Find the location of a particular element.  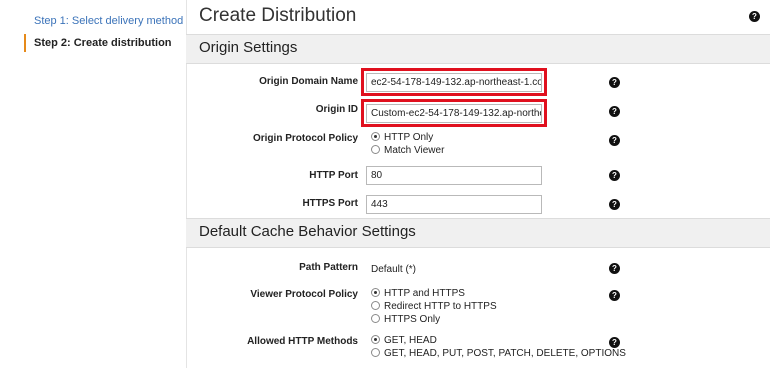

section-title: Origin Settings is located at coordinates (248, 47).